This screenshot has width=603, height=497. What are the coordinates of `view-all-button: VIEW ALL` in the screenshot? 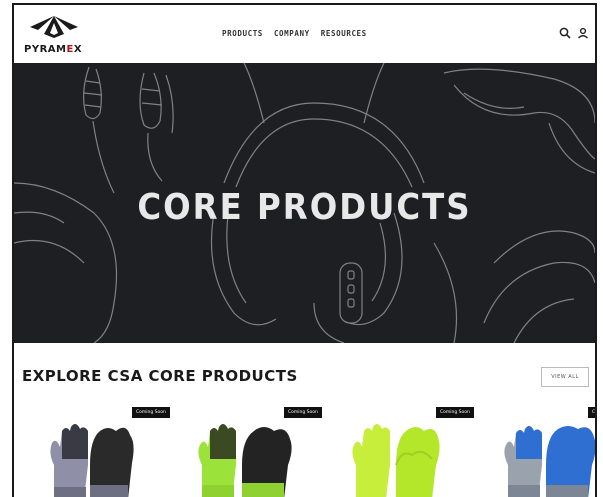 It's located at (565, 377).